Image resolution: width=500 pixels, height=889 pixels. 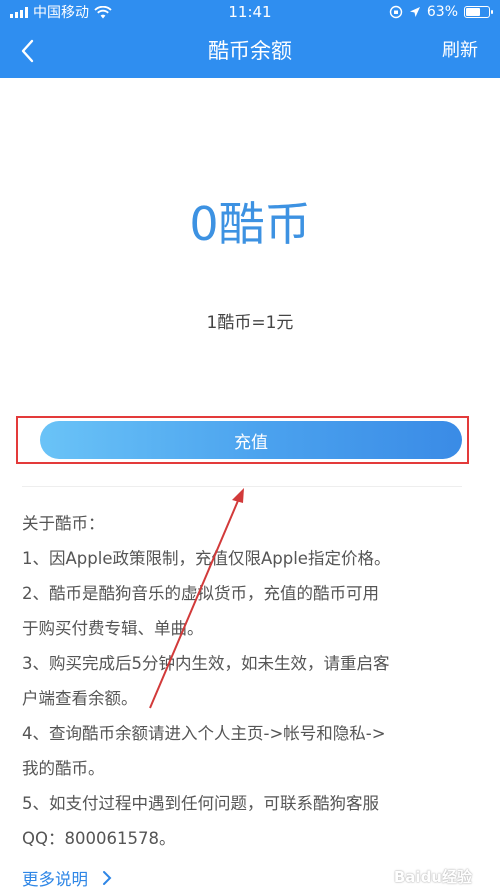 What do you see at coordinates (478, 12) in the screenshot?
I see `battery-icon` at bounding box center [478, 12].